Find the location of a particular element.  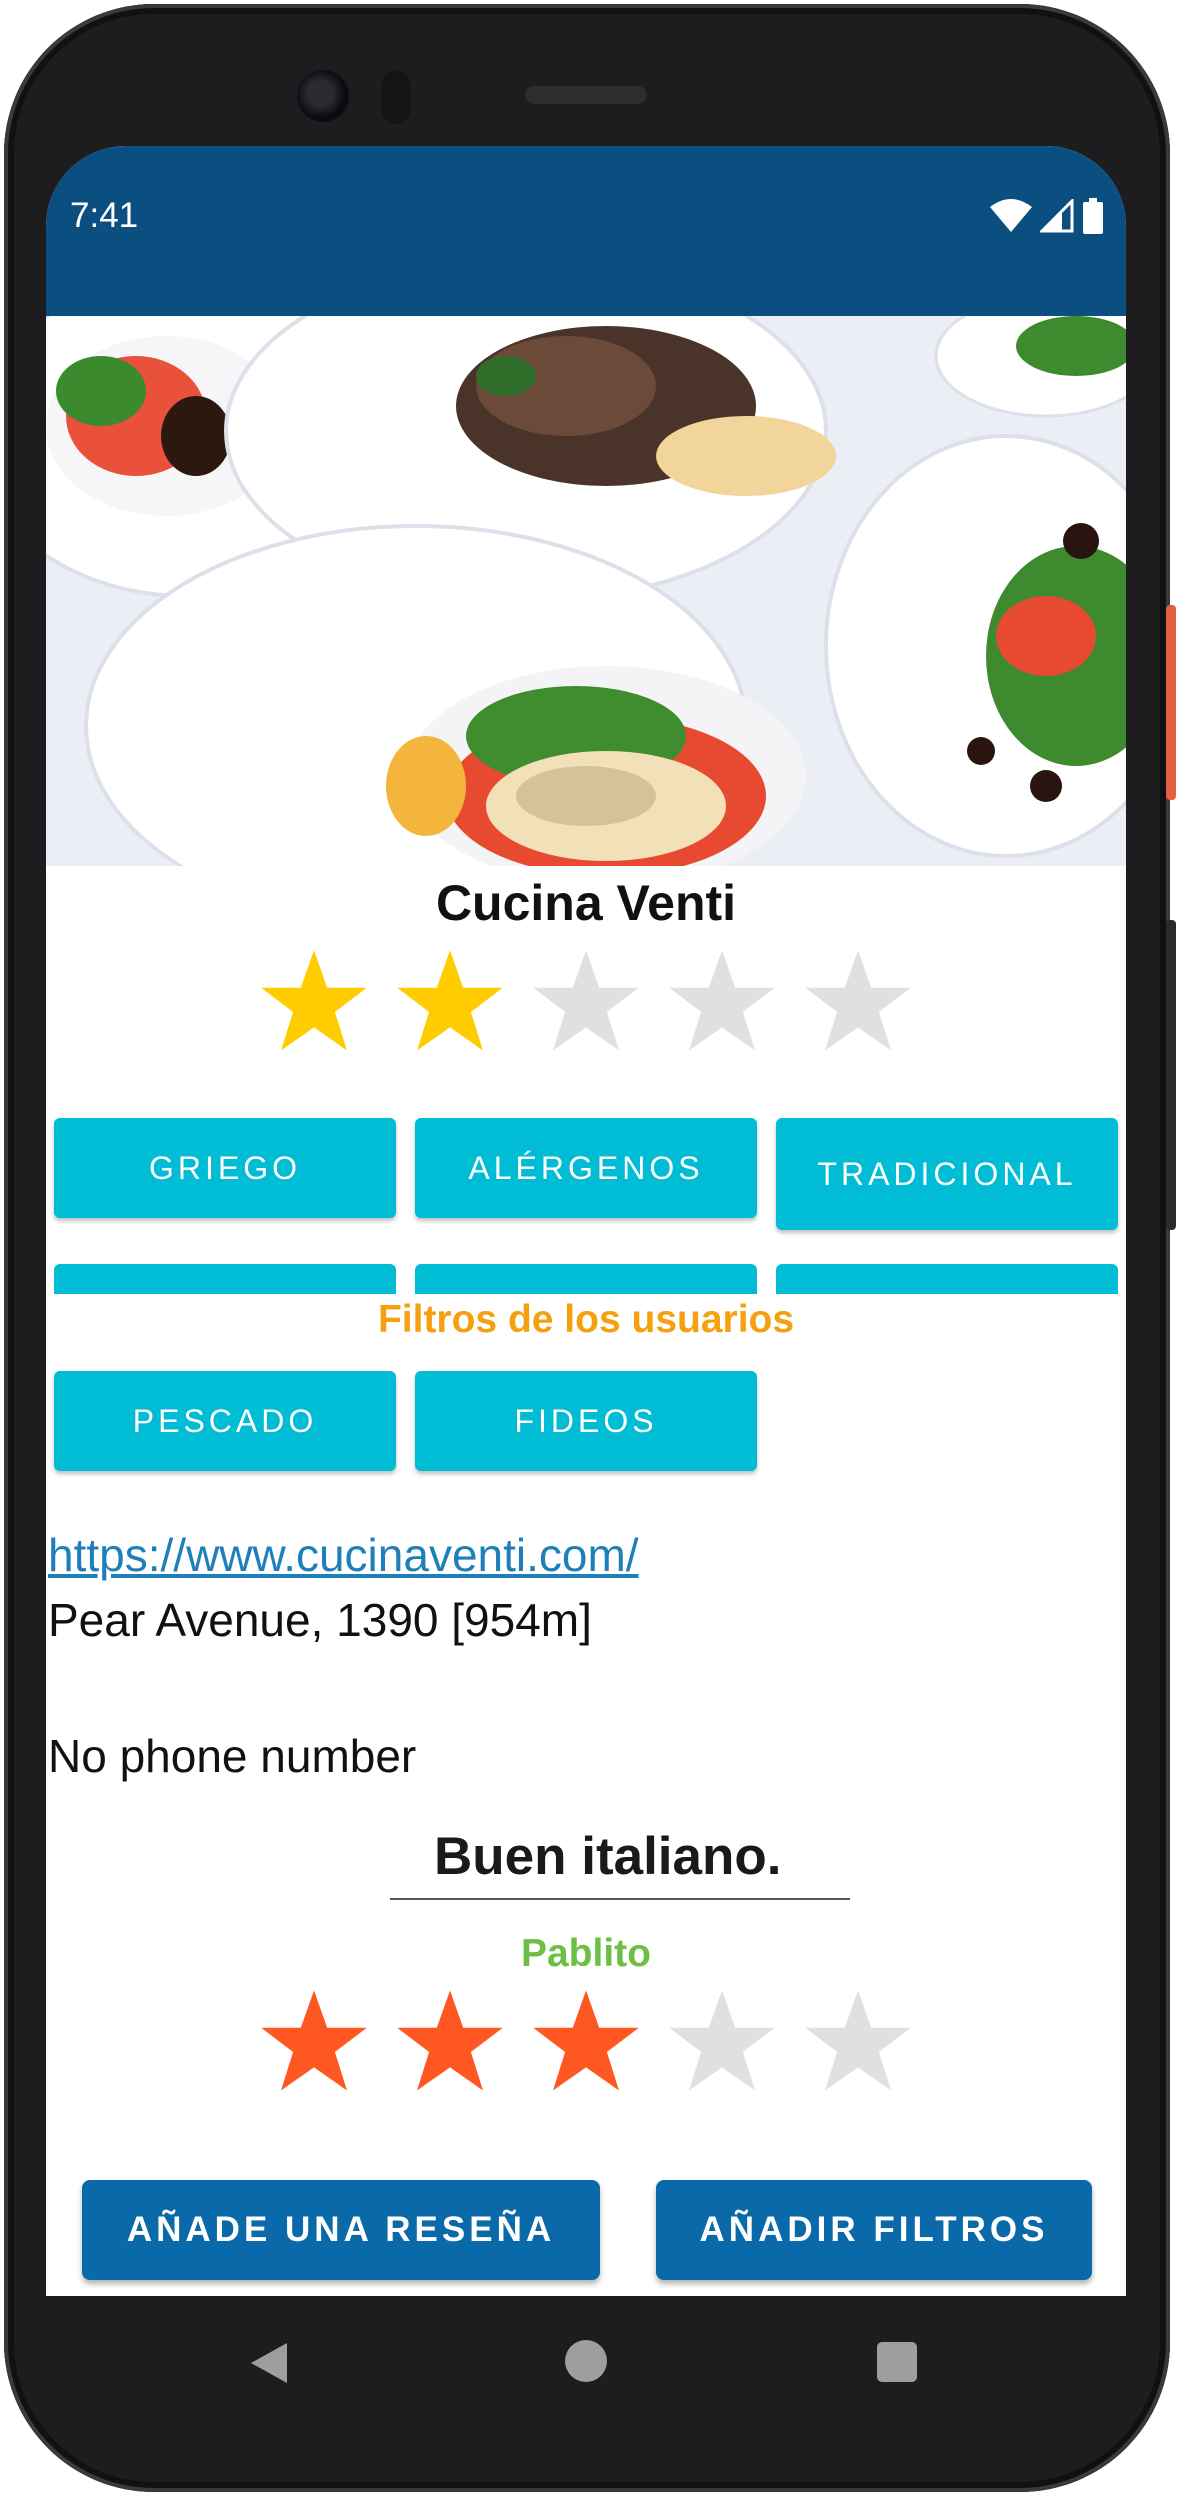

tag-chip-alergenos: ALÉRGENOS is located at coordinates (586, 1168).